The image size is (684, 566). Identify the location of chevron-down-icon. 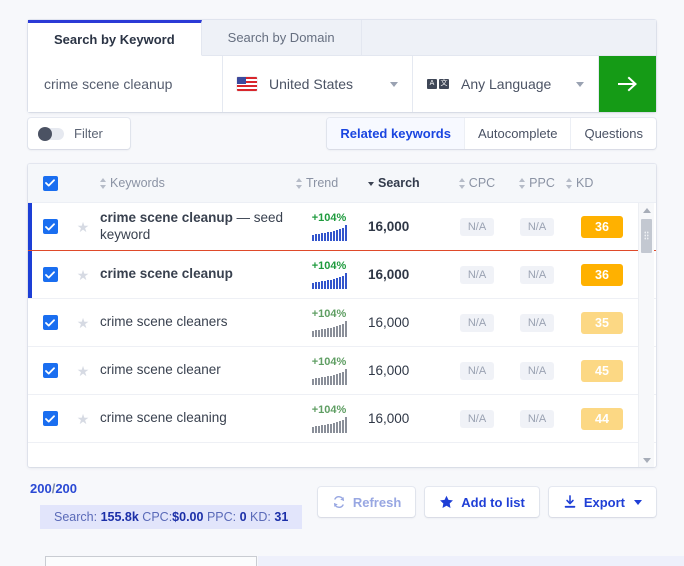
(580, 84).